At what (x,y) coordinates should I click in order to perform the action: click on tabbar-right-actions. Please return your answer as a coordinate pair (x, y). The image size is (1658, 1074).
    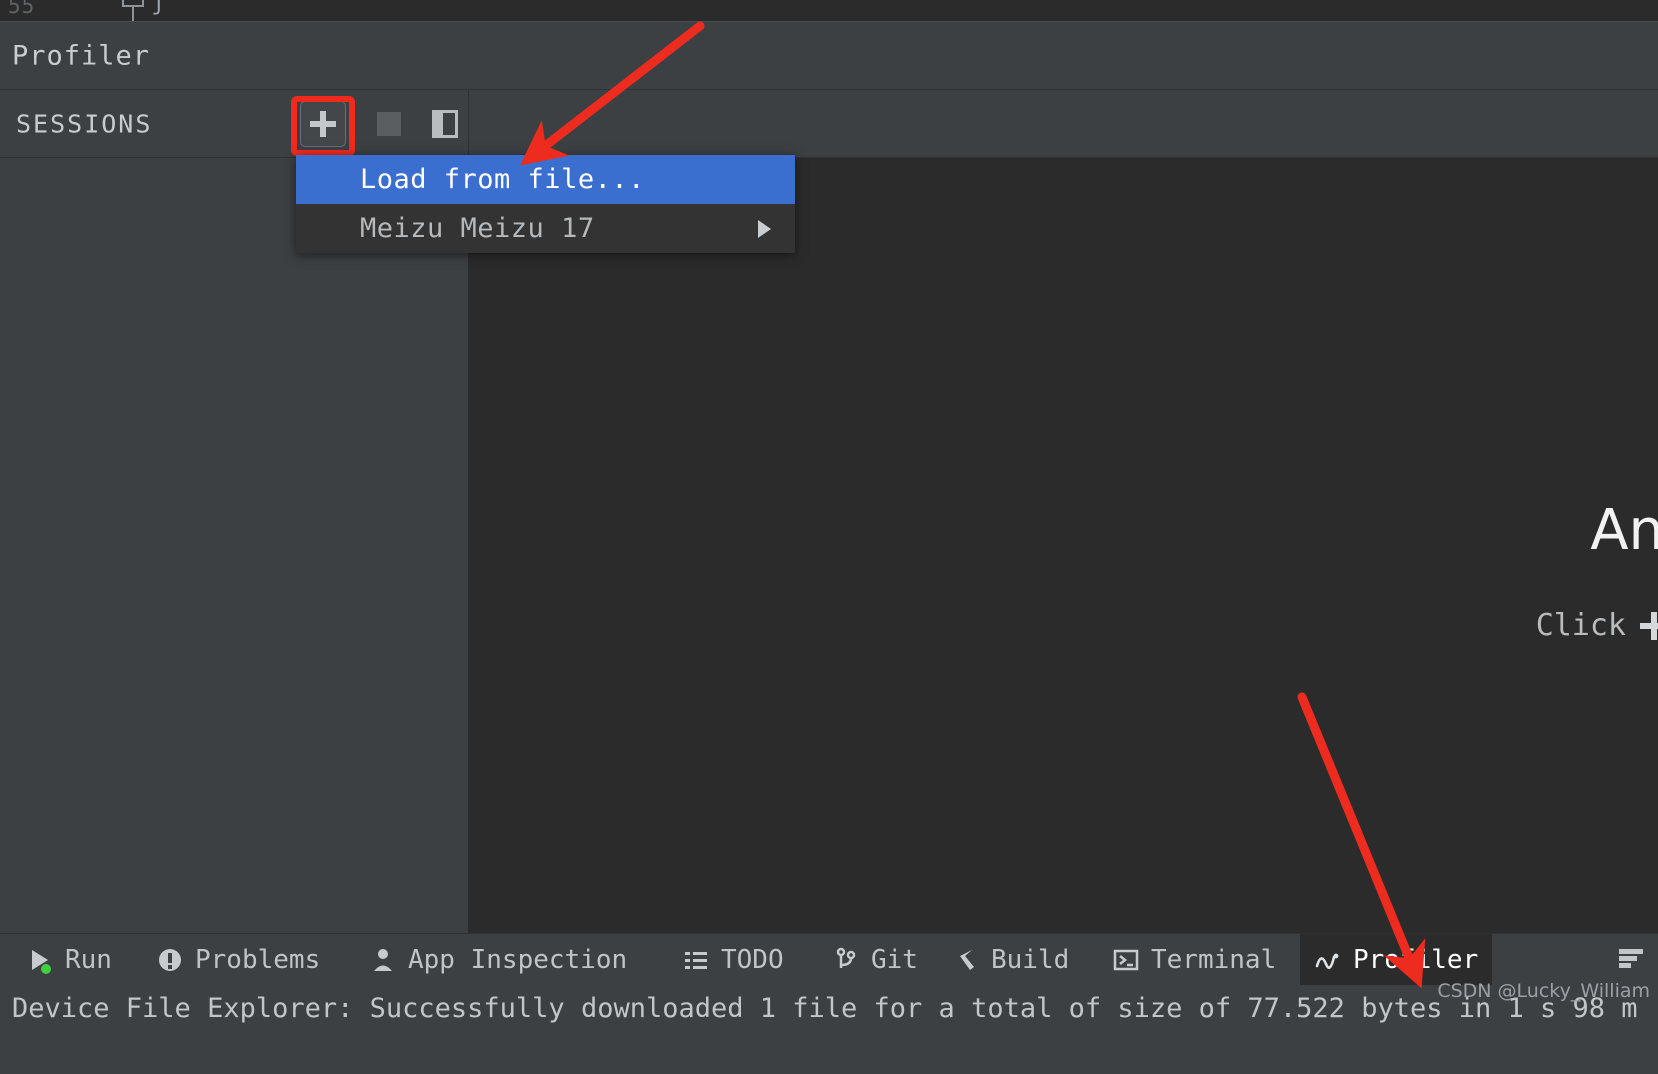
    Looking at the image, I should click on (1631, 960).